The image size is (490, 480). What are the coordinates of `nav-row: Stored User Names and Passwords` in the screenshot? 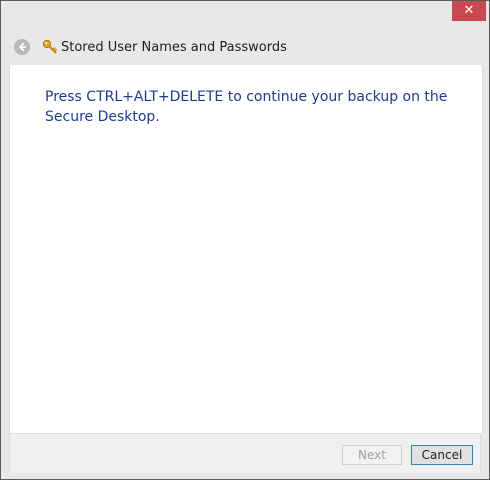 It's located at (150, 47).